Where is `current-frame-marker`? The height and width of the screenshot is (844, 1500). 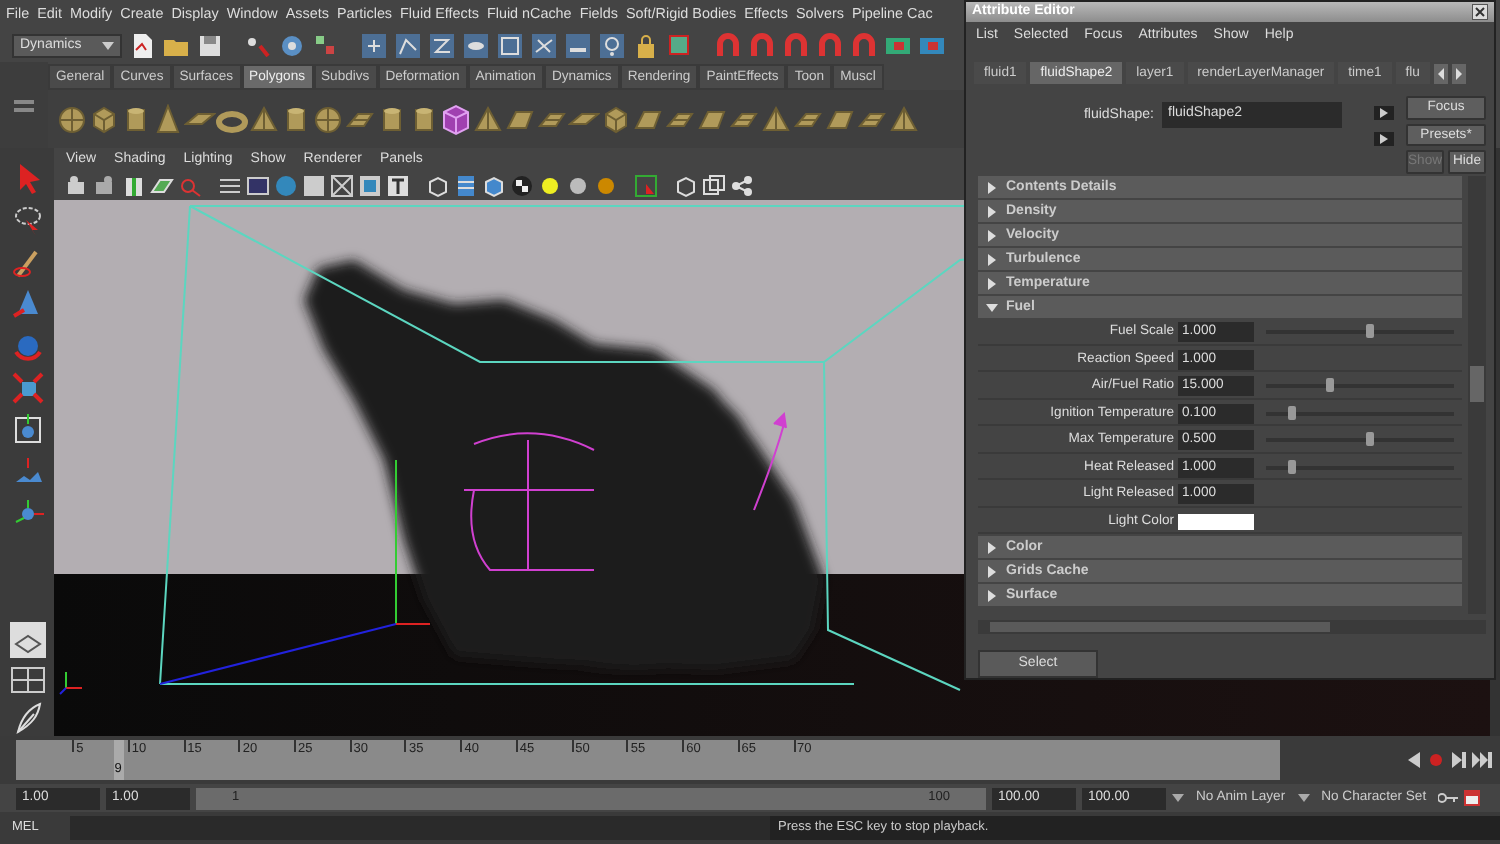
current-frame-marker is located at coordinates (119, 760).